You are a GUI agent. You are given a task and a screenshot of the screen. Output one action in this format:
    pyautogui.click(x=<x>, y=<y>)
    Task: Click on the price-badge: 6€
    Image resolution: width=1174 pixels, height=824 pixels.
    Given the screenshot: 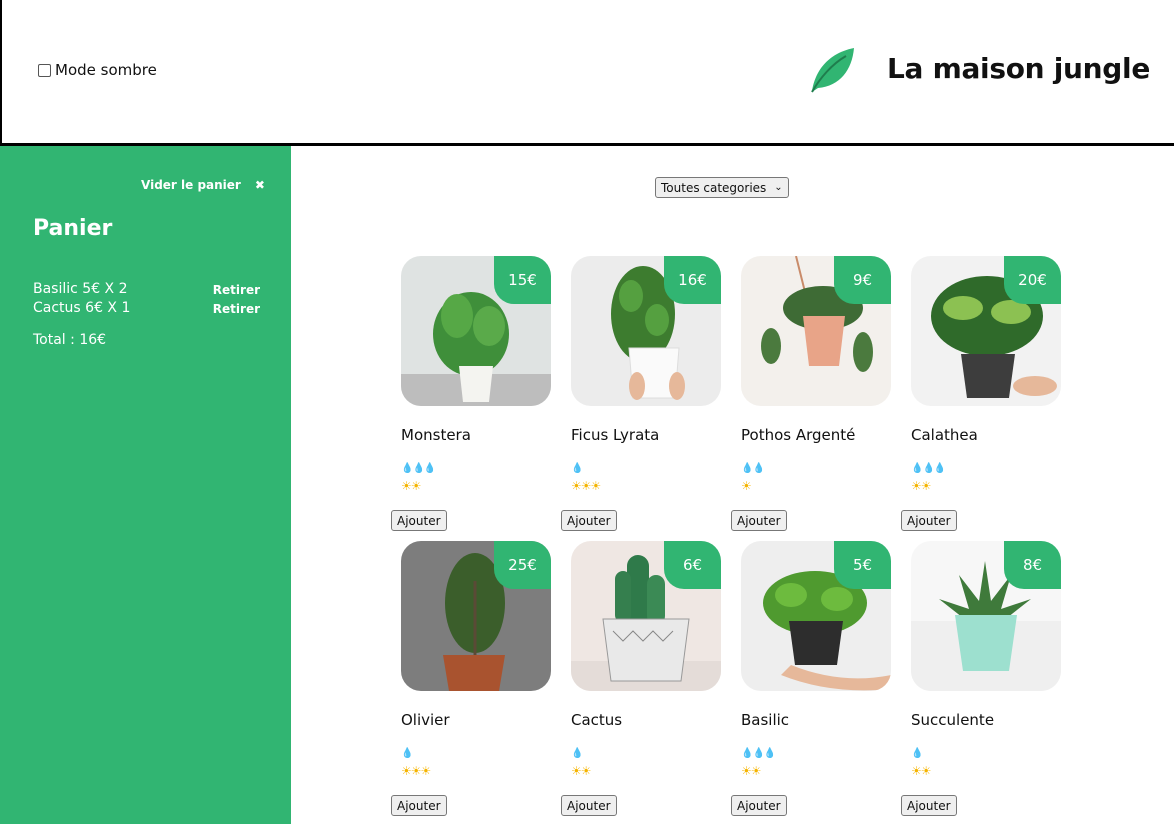 What is the action you would take?
    pyautogui.click(x=692, y=565)
    